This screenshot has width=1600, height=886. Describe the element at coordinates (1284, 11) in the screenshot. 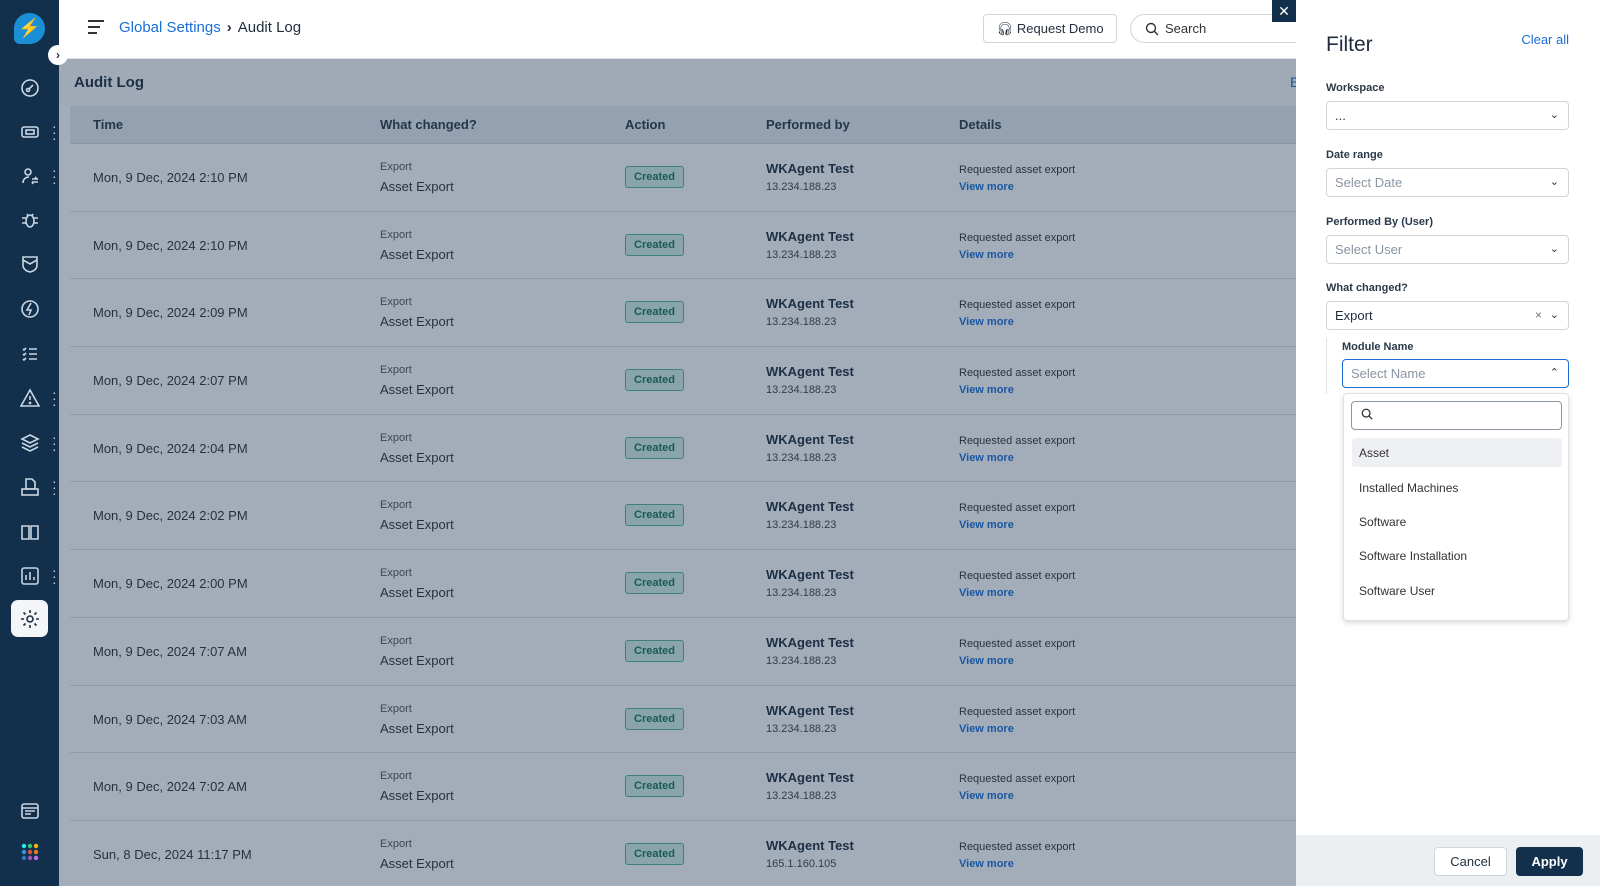

I see `close-filter-button: ✕` at that location.